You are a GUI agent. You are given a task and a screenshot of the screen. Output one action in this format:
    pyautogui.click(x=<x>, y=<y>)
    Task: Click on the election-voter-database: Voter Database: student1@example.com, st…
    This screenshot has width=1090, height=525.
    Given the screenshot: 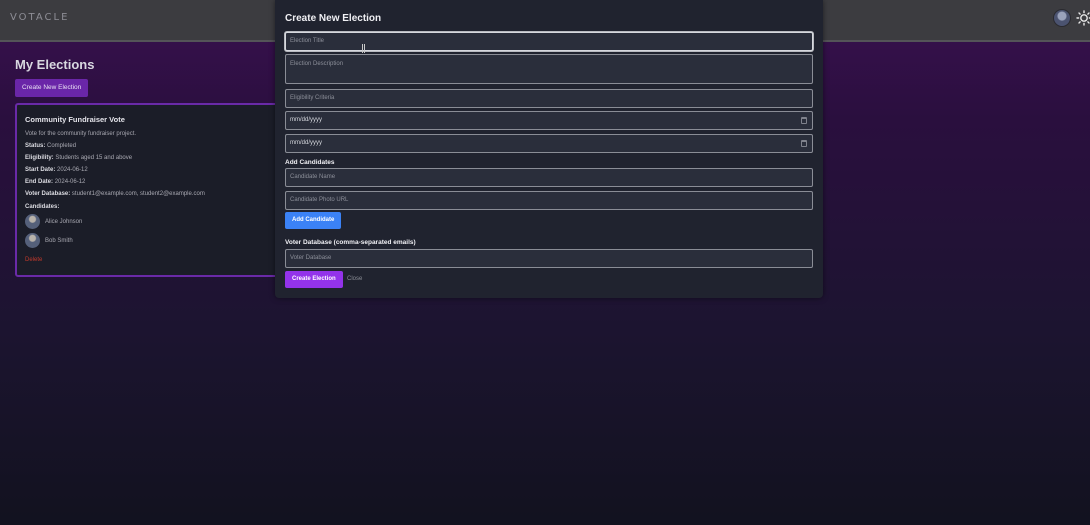 What is the action you would take?
    pyautogui.click(x=150, y=194)
    